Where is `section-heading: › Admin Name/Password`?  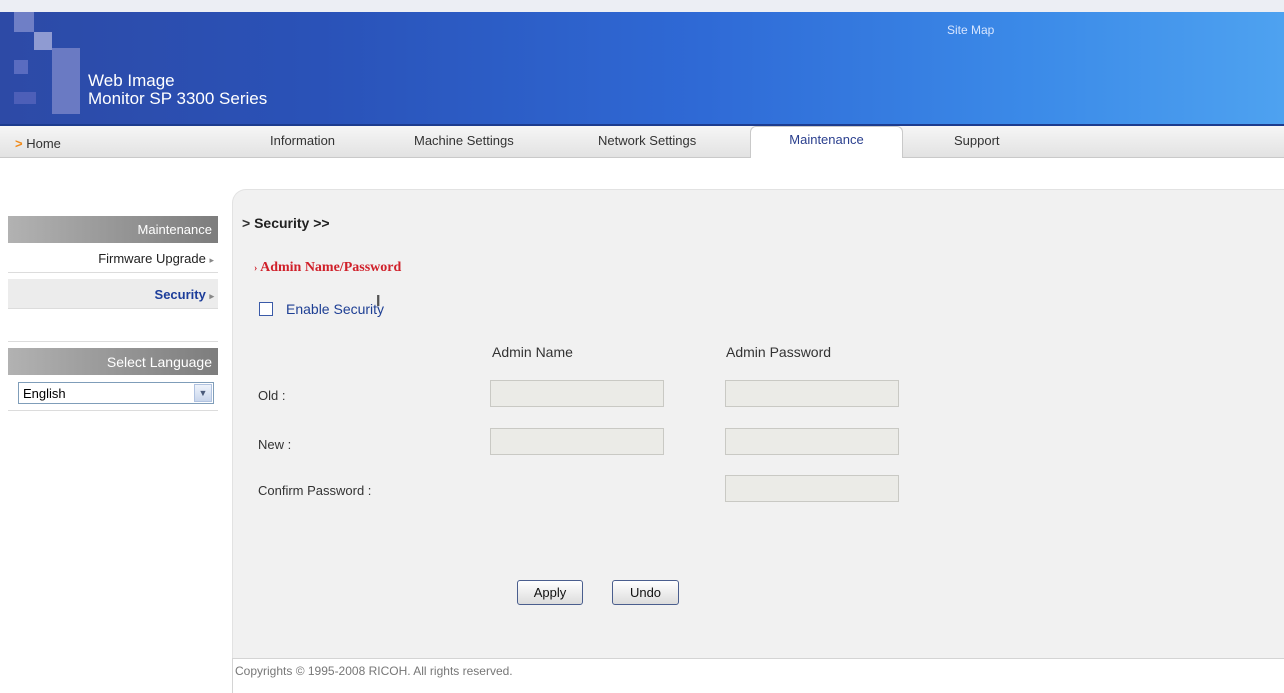 section-heading: › Admin Name/Password is located at coordinates (327, 268).